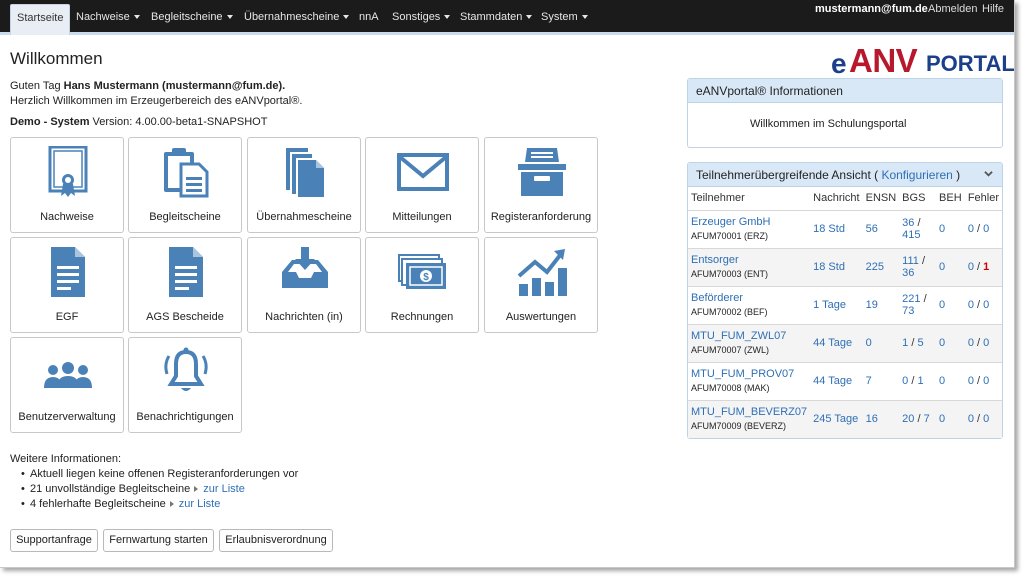 The width and height of the screenshot is (1024, 576). What do you see at coordinates (871, 9) in the screenshot?
I see `user-email: mustermann@fum.de` at bounding box center [871, 9].